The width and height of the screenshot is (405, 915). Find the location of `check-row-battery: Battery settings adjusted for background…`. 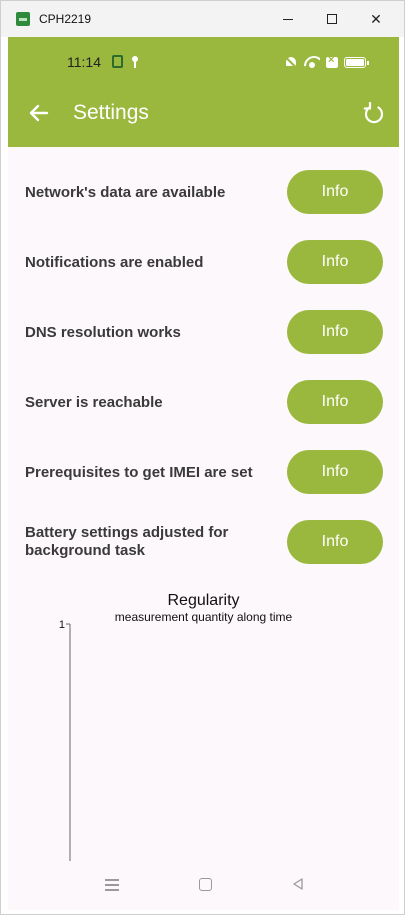

check-row-battery: Battery settings adjusted for background… is located at coordinates (203, 543).